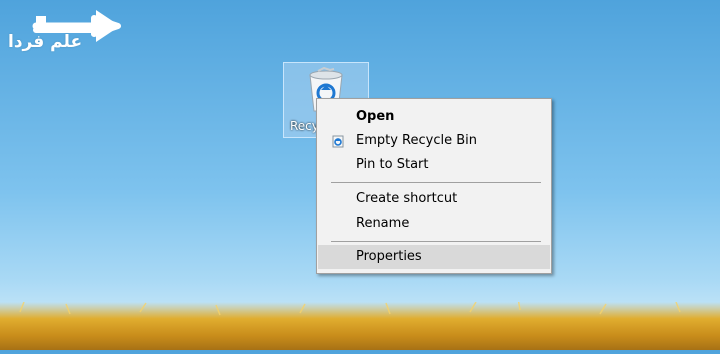  What do you see at coordinates (389, 256) in the screenshot?
I see `menu-item-label: Properties` at bounding box center [389, 256].